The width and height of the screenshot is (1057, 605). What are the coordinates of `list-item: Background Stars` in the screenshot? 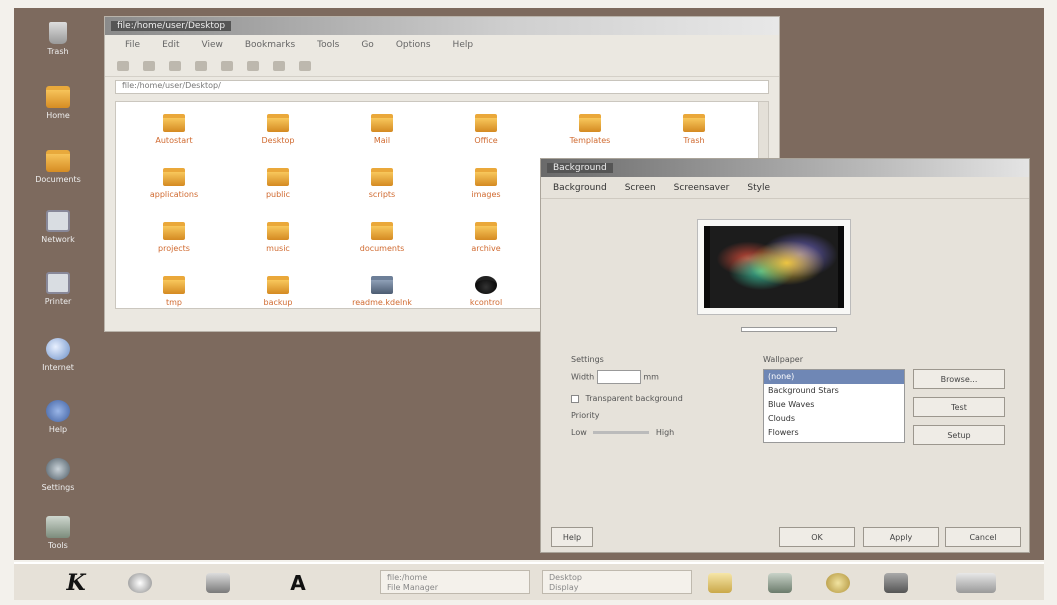 It's located at (834, 391).